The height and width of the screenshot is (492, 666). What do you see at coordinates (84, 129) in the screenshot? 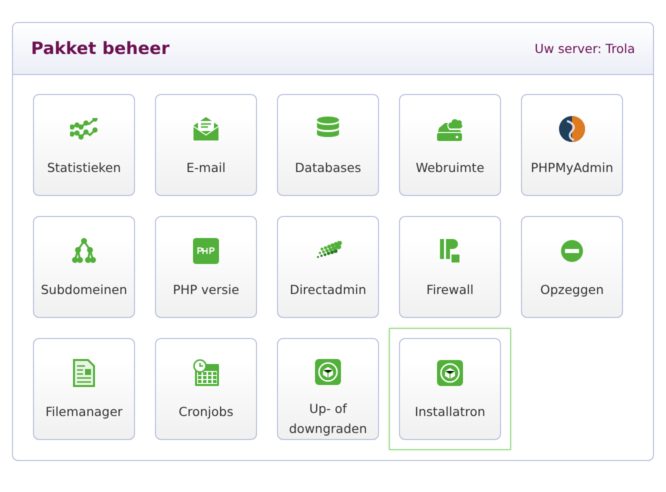
I see `chart-icon` at bounding box center [84, 129].